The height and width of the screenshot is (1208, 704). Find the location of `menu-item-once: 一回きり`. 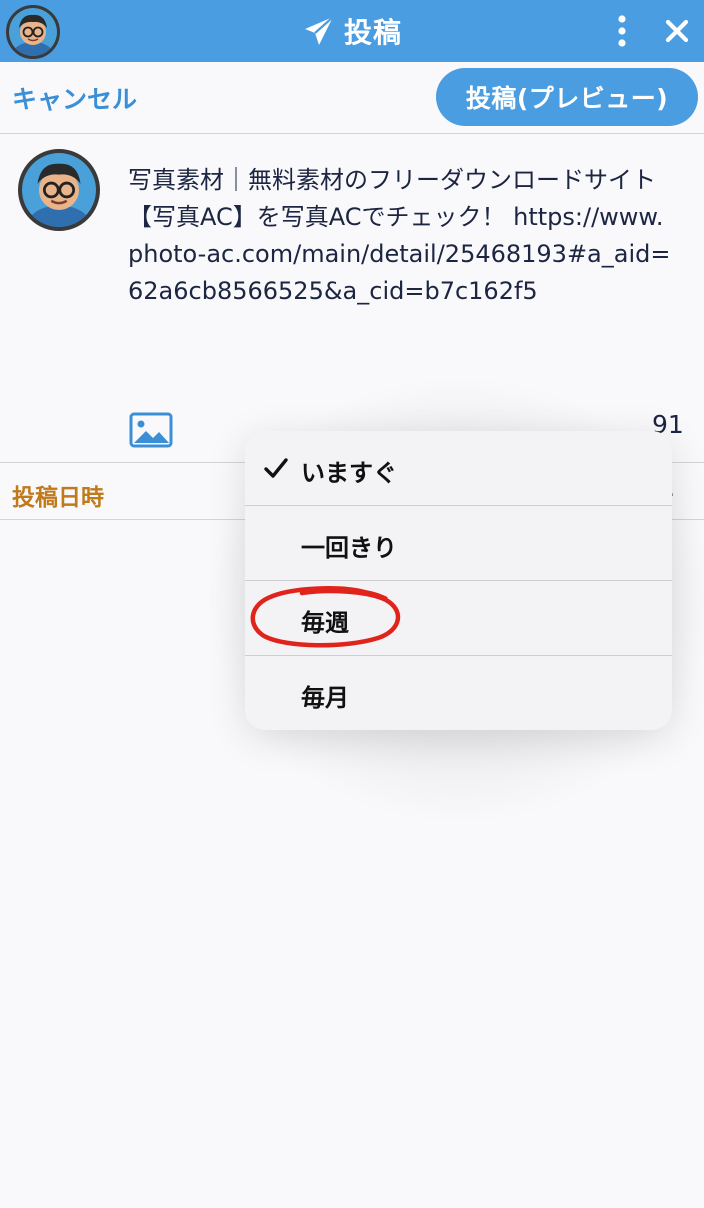

menu-item-once: 一回きり is located at coordinates (458, 543).